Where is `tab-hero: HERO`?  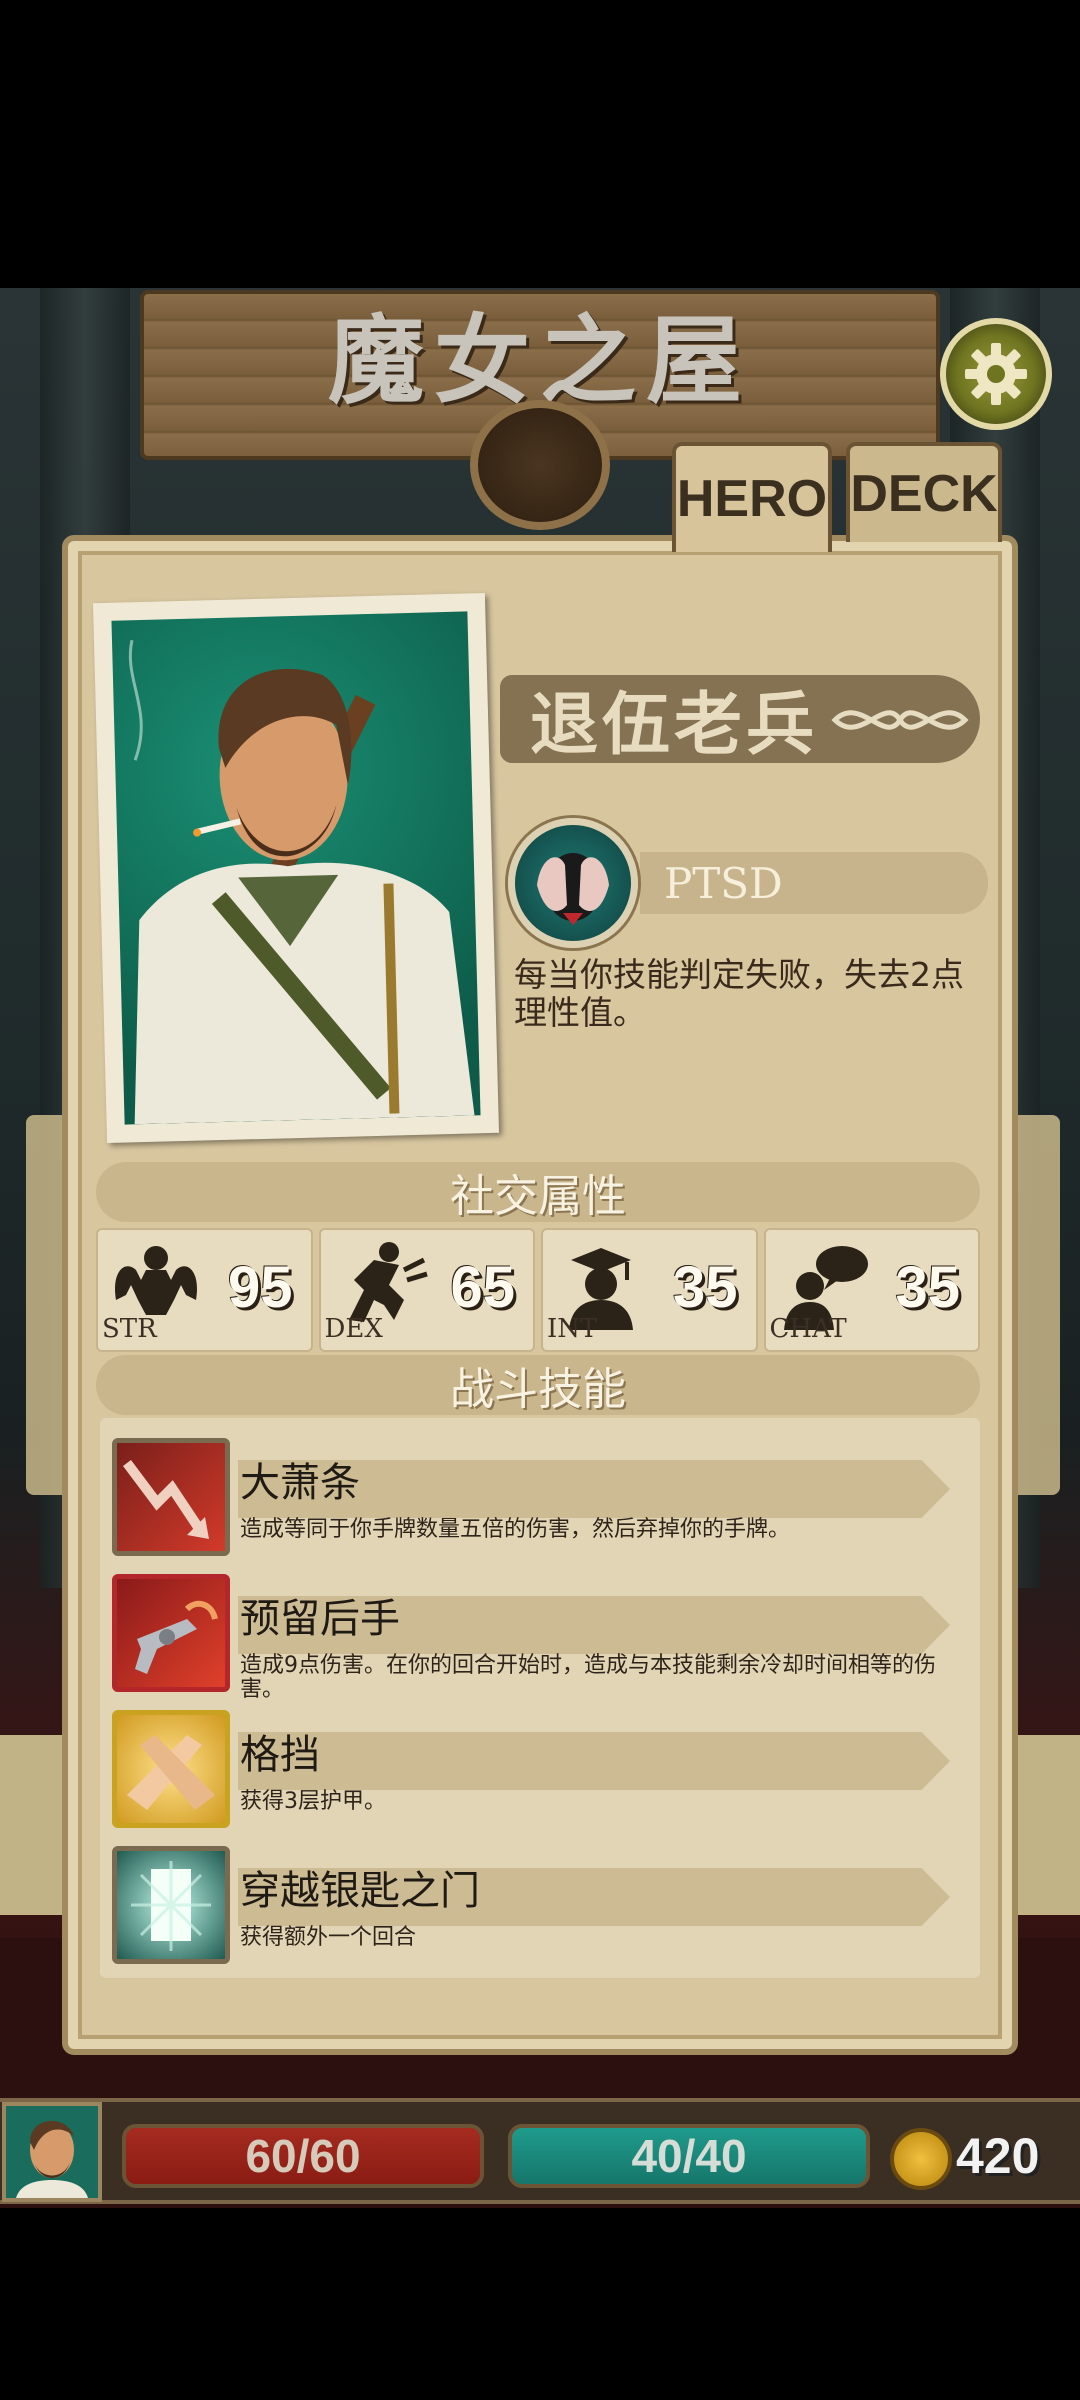
tab-hero: HERO is located at coordinates (752, 497).